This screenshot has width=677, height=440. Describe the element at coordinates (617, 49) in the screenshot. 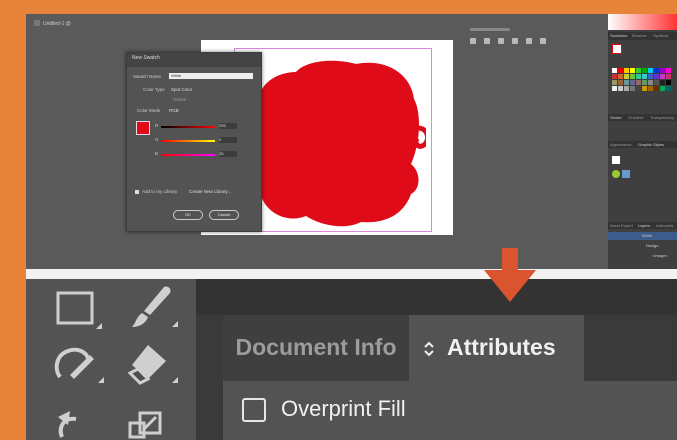

I see `fill-stroke-icon` at that location.